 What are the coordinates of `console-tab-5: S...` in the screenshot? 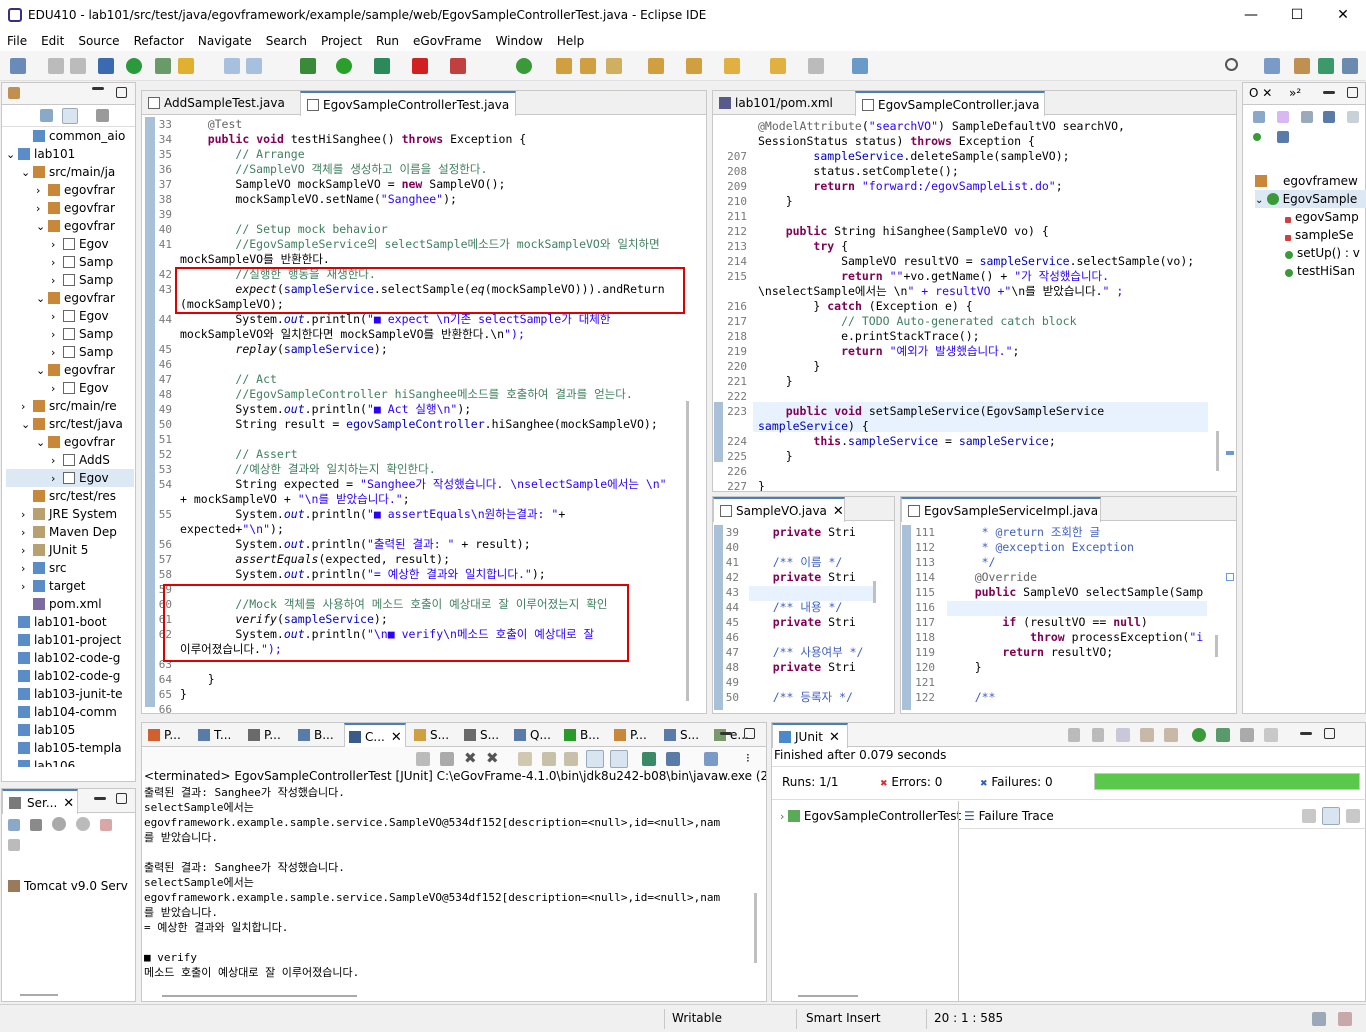 It's located at (433, 735).